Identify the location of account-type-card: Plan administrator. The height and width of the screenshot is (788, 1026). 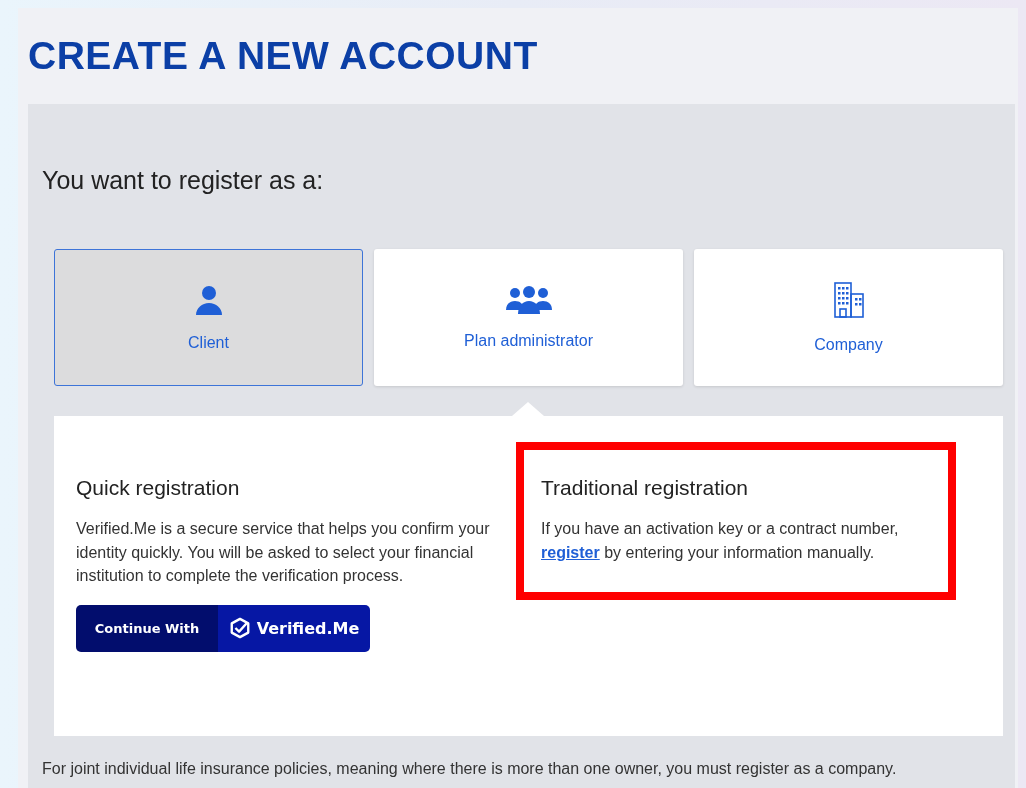
(528, 317).